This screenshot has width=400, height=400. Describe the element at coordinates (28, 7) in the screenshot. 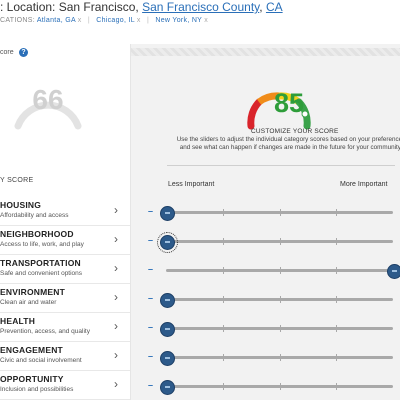

I see `location-prefix: : Location:` at that location.